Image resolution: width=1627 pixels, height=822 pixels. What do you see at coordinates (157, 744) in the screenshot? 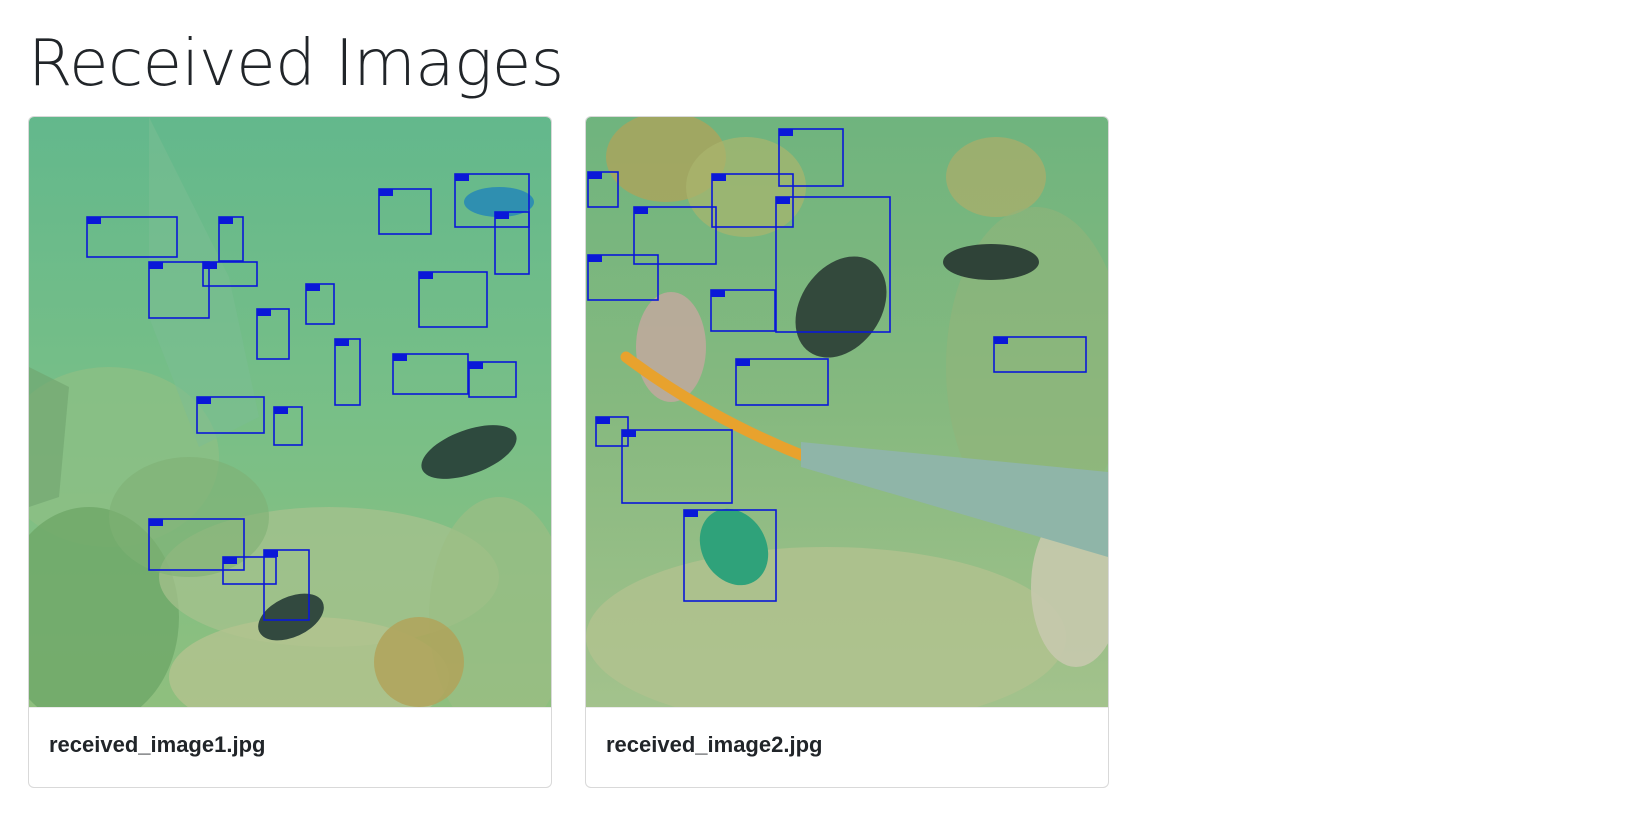
I see `image-caption-1: received_image1.jpg` at bounding box center [157, 744].